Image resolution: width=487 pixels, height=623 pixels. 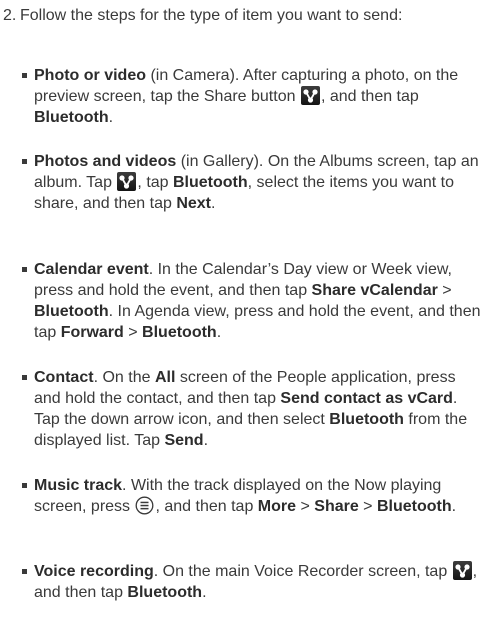 I want to click on all-label: All, so click(x=165, y=377).